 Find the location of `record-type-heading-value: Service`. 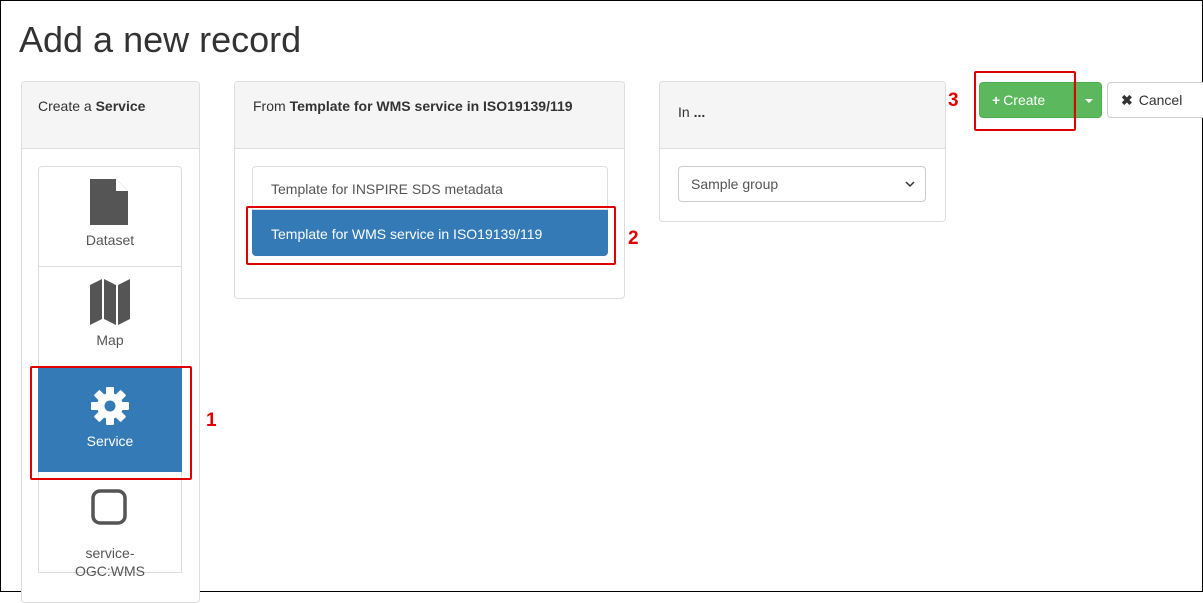

record-type-heading-value: Service is located at coordinates (120, 106).